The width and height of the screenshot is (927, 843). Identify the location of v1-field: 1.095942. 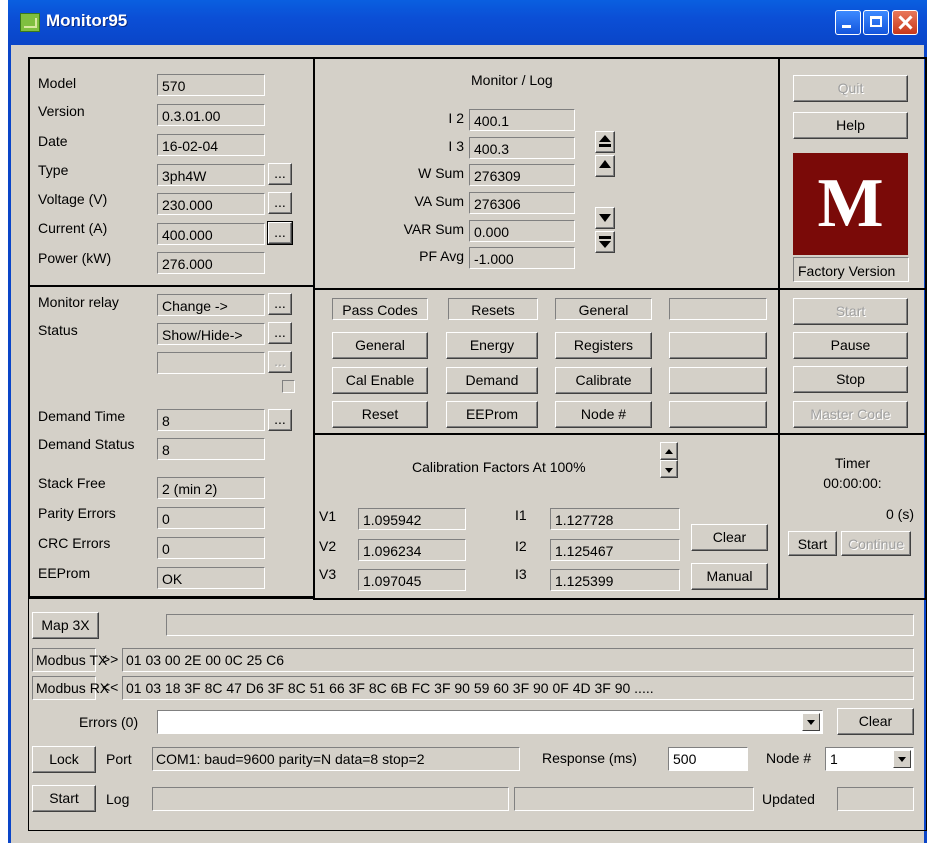
(412, 519).